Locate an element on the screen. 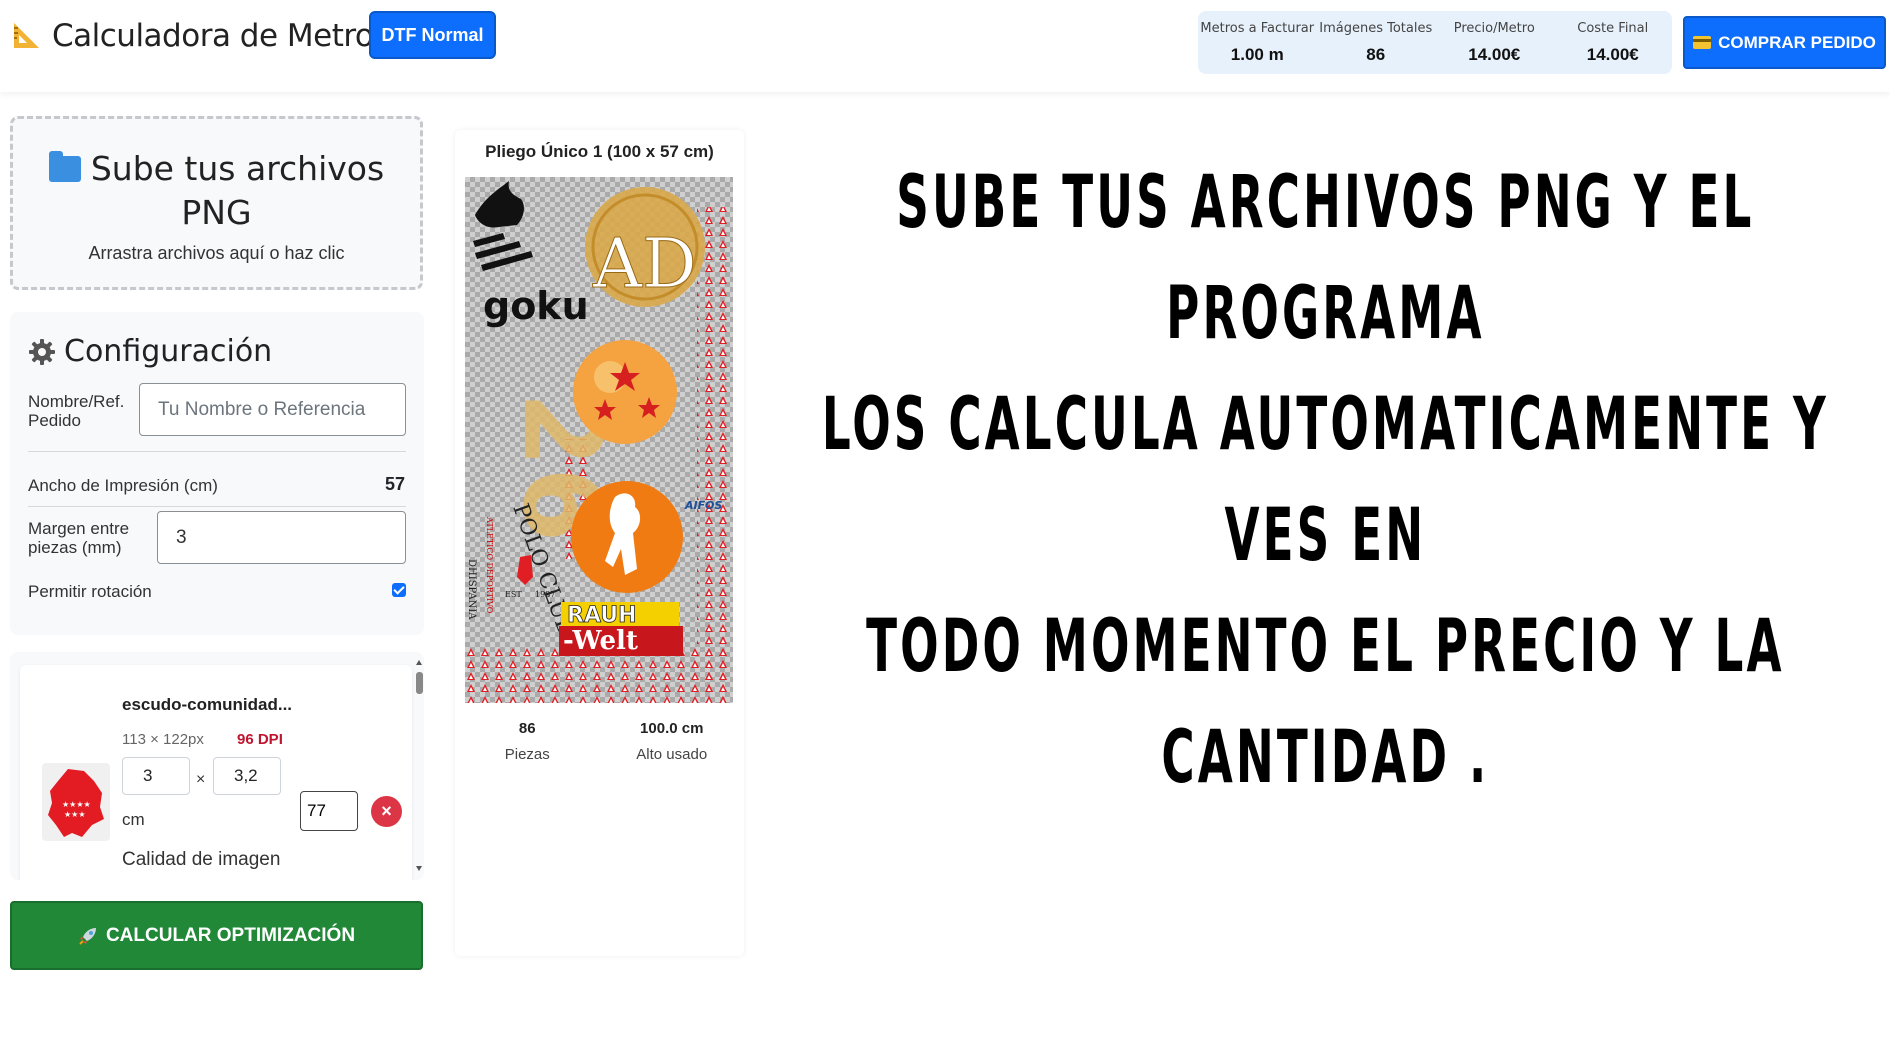 This screenshot has height=1063, width=1890. order-name-input is located at coordinates (272, 409).